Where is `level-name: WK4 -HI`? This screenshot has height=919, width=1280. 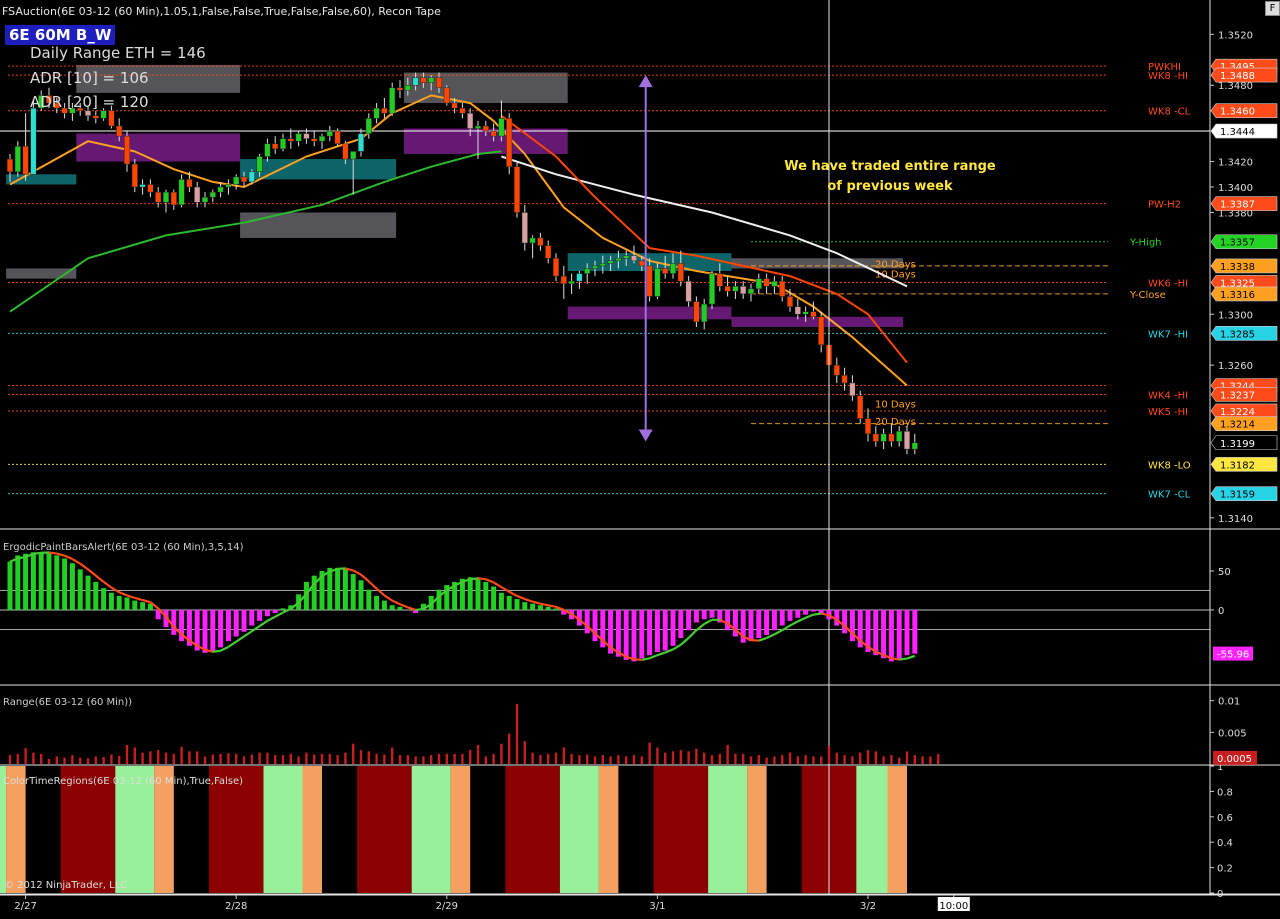
level-name: WK4 -HI is located at coordinates (1168, 395).